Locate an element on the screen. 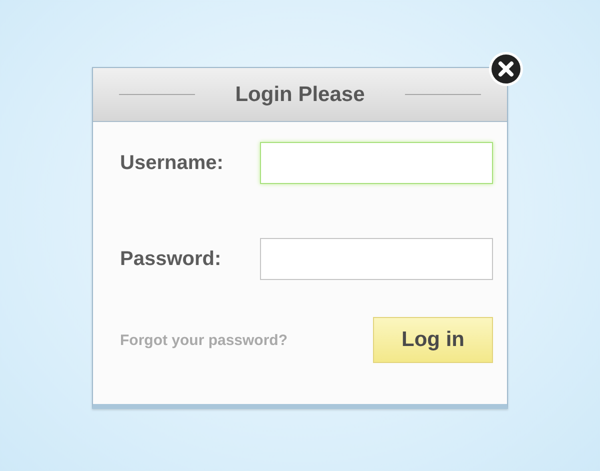 Image resolution: width=600 pixels, height=471 pixels. login-button: Log in is located at coordinates (433, 340).